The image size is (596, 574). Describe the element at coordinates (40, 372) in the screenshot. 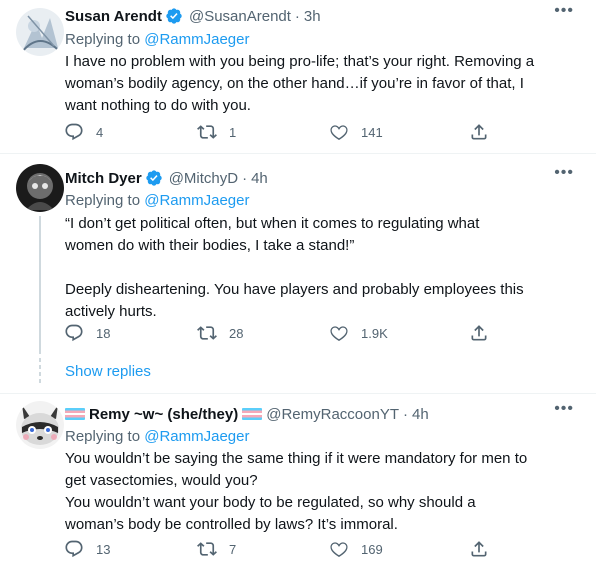

I see `thread-dots` at that location.